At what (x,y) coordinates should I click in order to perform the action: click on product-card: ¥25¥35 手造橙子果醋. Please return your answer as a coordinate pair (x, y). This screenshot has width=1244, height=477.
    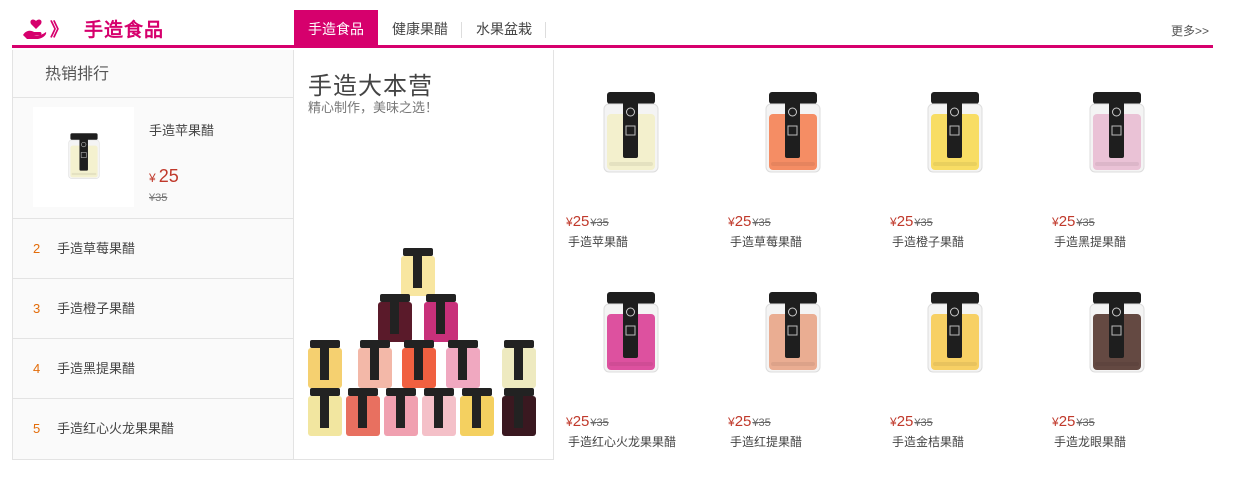
    Looking at the image, I should click on (963, 150).